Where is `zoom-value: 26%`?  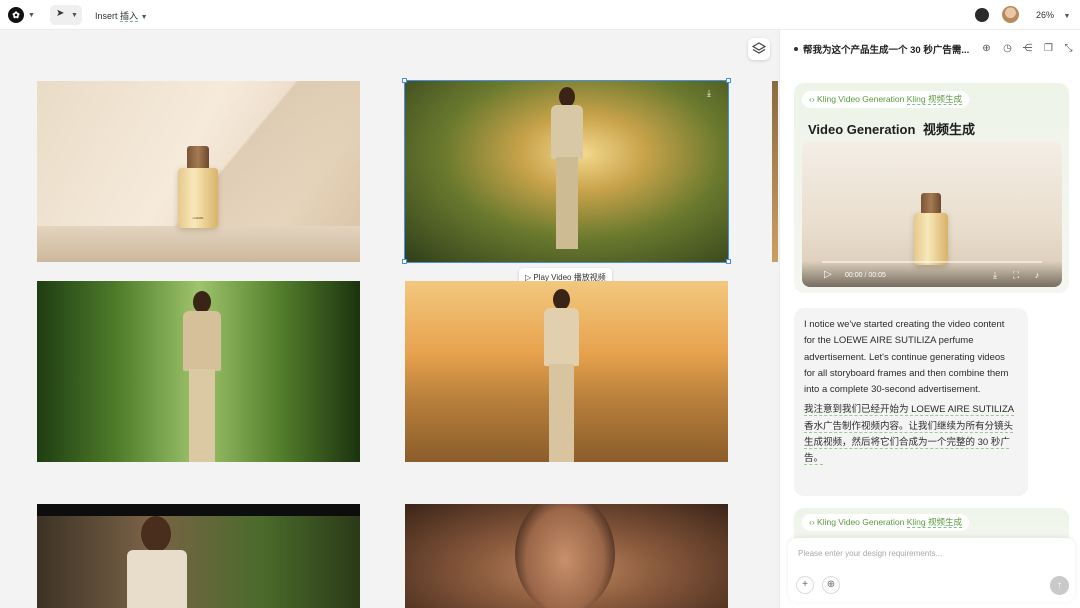 zoom-value: 26% is located at coordinates (1045, 15).